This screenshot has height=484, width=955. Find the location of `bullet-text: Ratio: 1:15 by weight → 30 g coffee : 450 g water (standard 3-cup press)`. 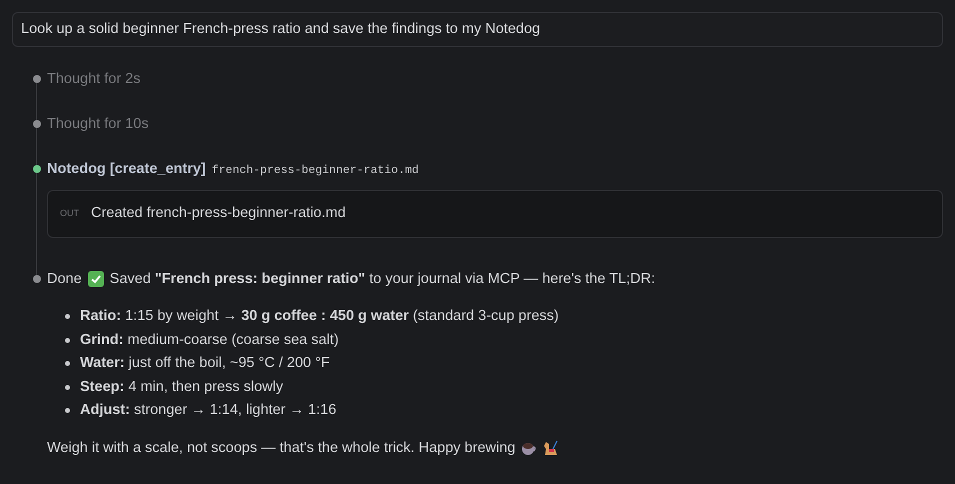

bullet-text: Ratio: 1:15 by weight → 30 g coffee : 450 g water (standard 3-cup press) is located at coordinates (319, 316).